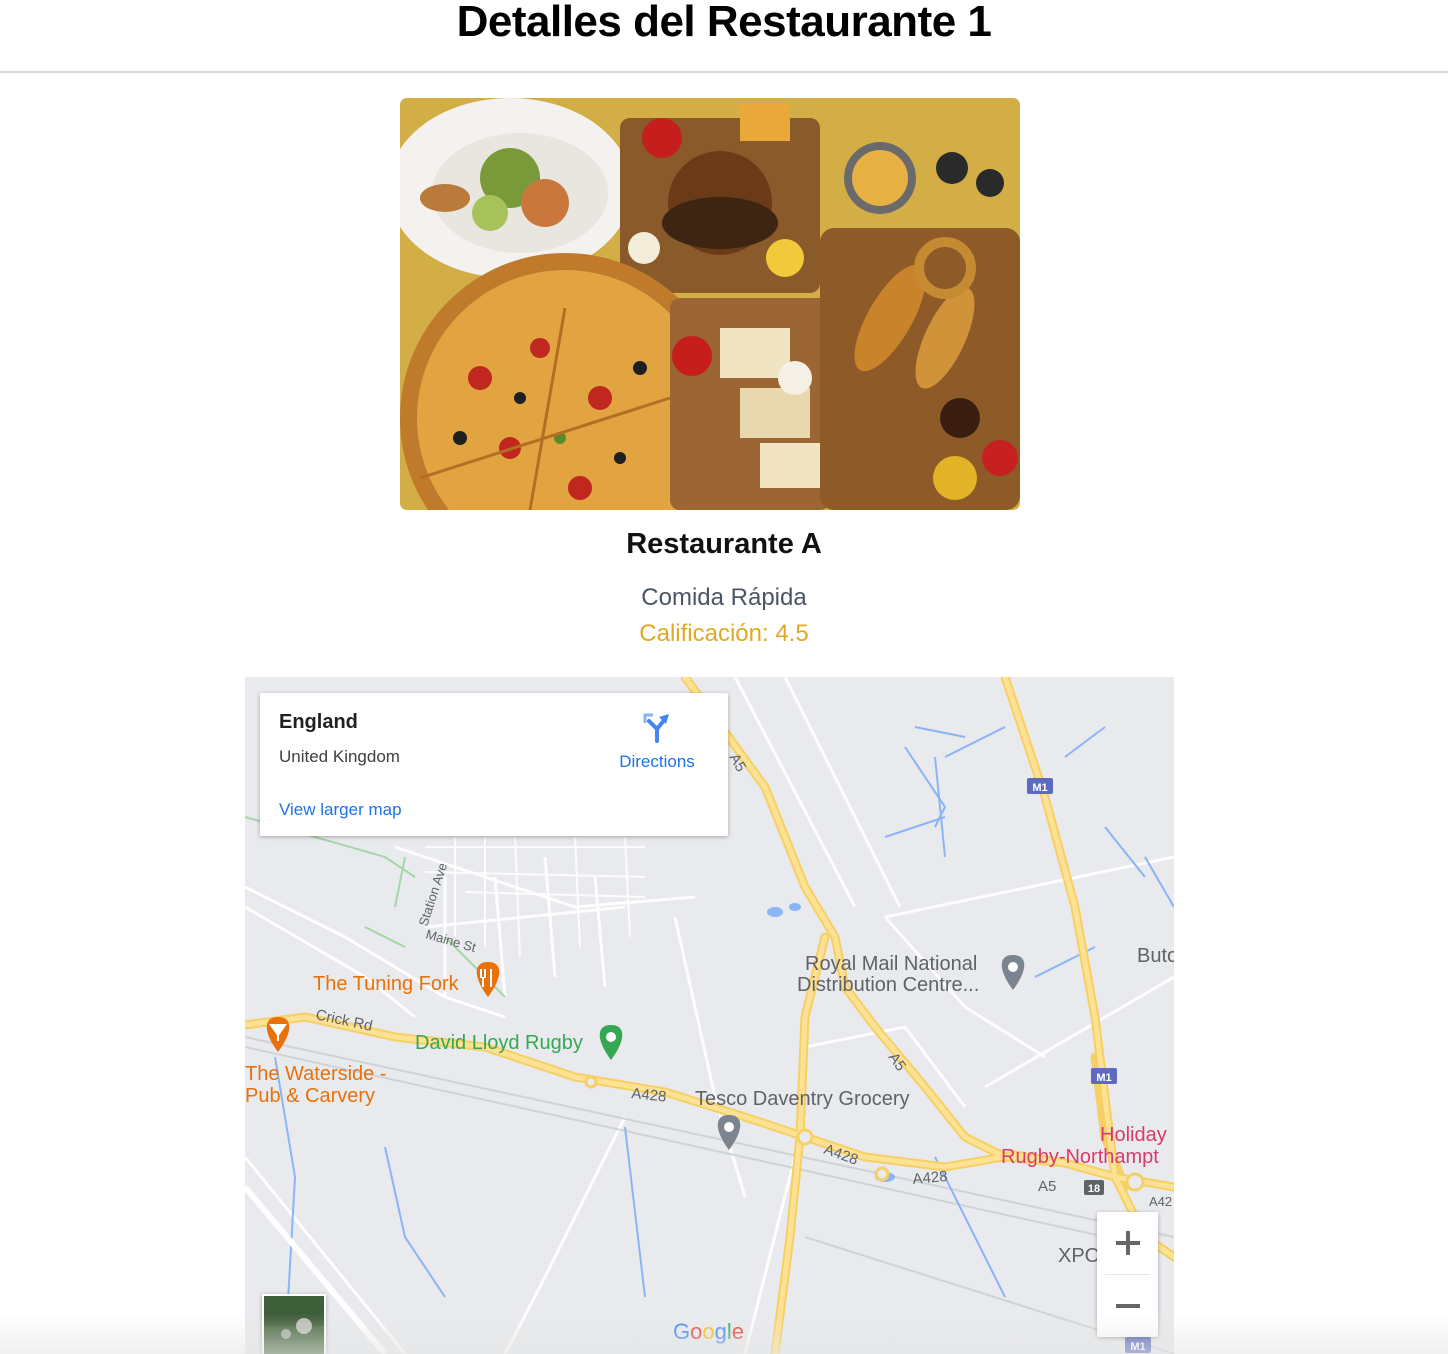  I want to click on google-wordmark-icon: Google, so click(708, 1331).